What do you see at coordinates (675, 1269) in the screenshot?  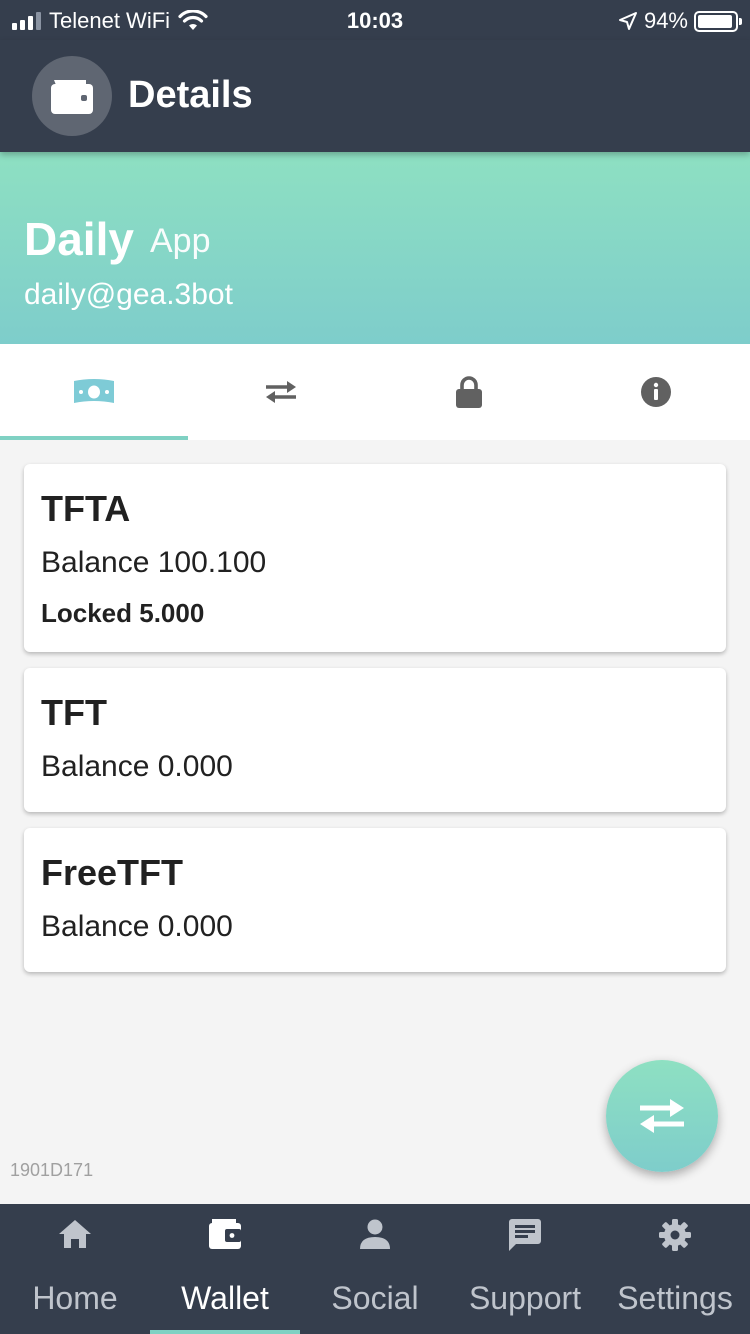 I see `nav-item-settings: Settings` at bounding box center [675, 1269].